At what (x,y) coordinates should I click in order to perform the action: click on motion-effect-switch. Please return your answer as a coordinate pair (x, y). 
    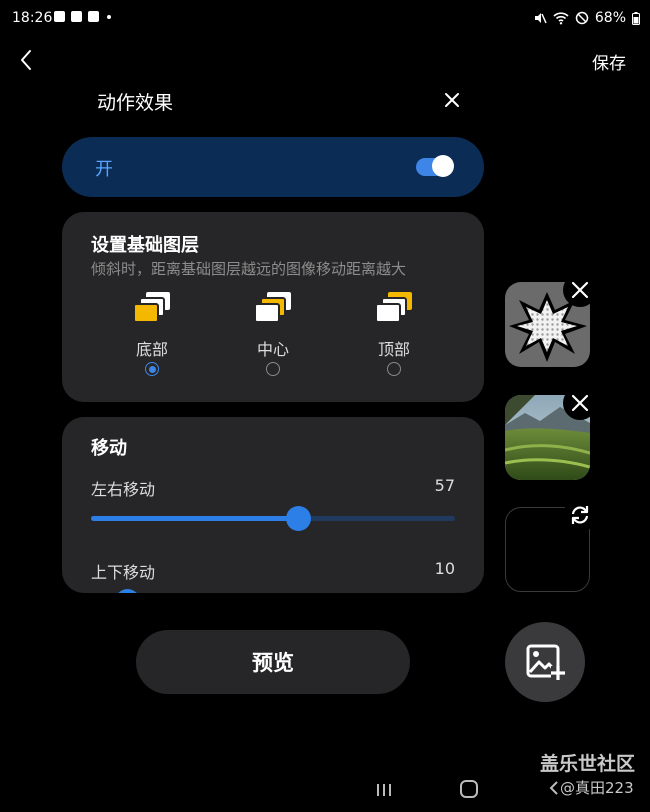
    Looking at the image, I should click on (435, 166).